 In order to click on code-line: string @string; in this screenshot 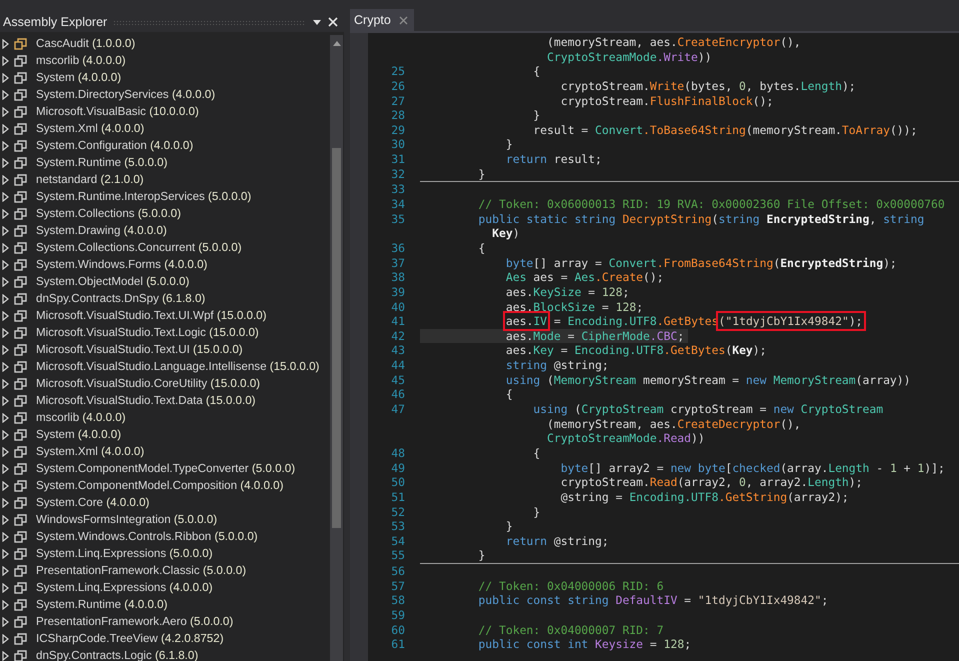, I will do `click(556, 365)`.